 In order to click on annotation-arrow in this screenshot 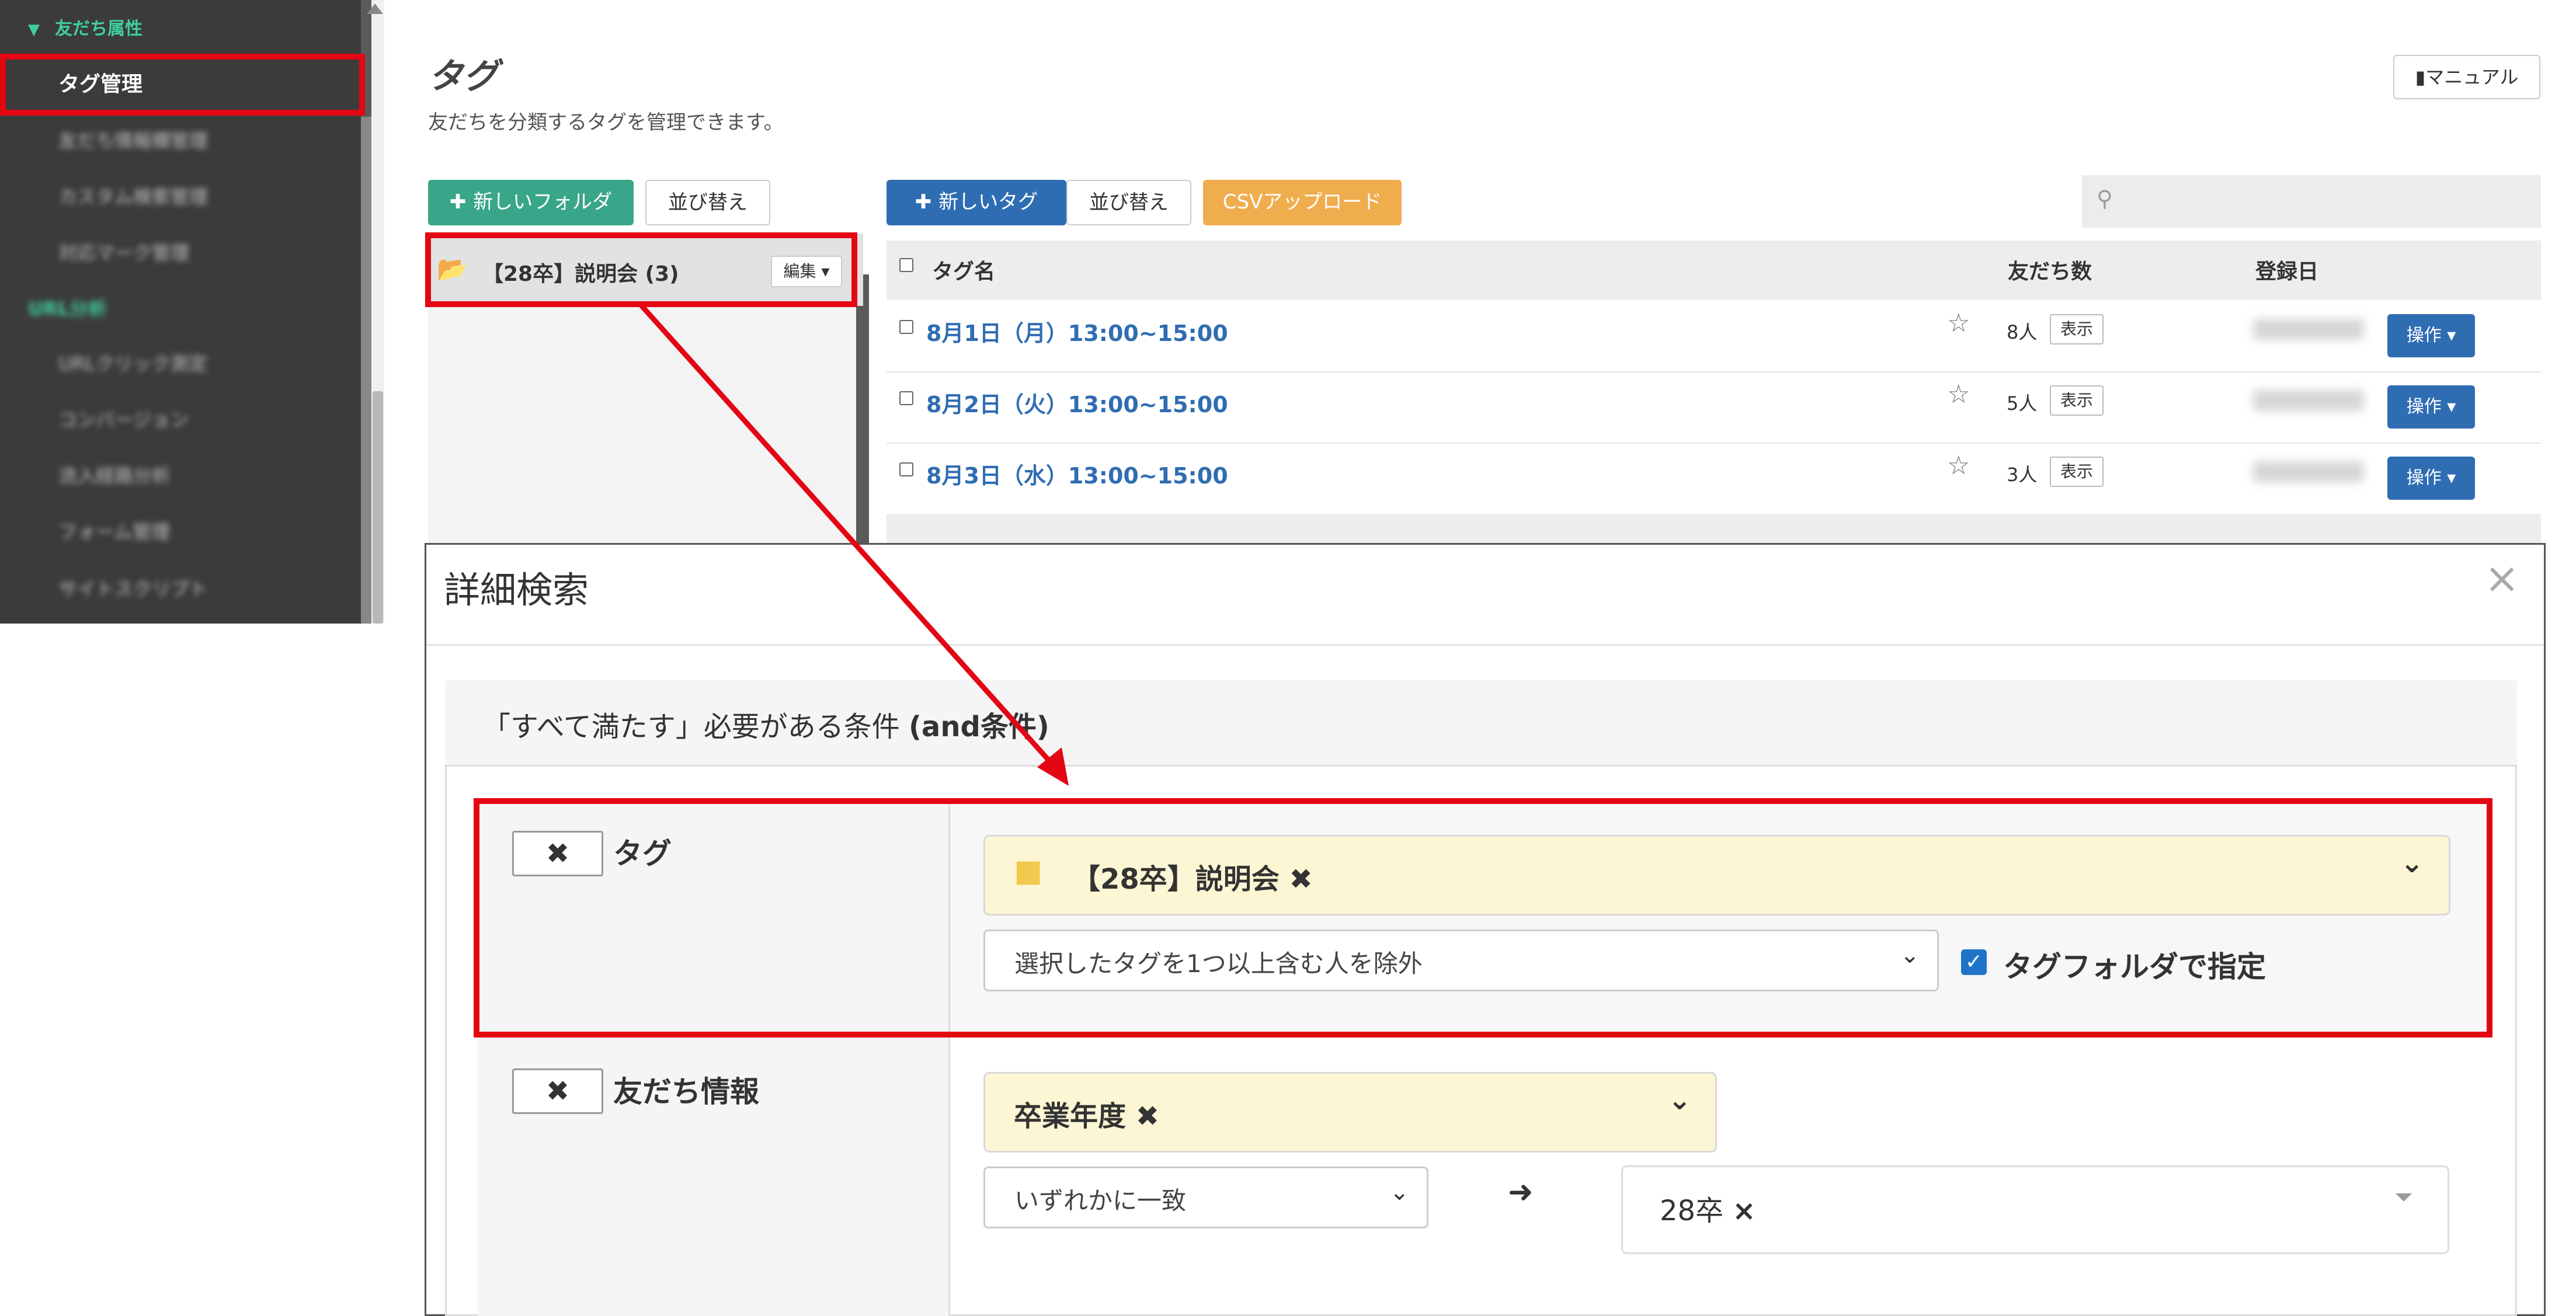, I will do `click(854, 544)`.